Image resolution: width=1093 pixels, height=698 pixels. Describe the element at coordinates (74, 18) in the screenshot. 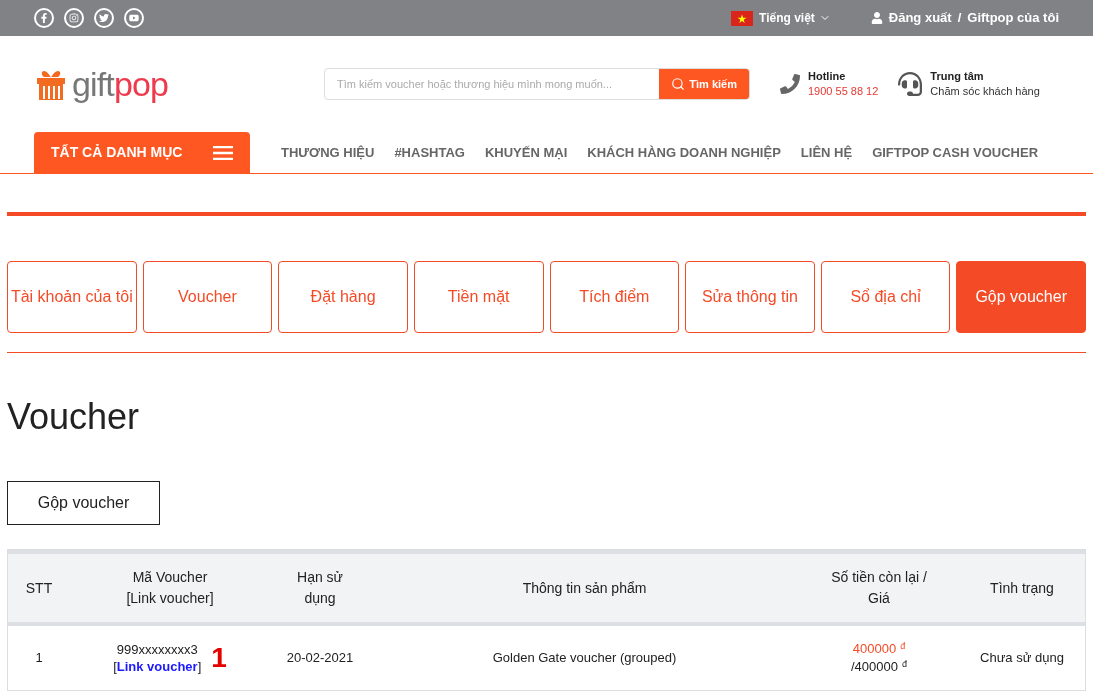

I see `instagram-icon` at that location.